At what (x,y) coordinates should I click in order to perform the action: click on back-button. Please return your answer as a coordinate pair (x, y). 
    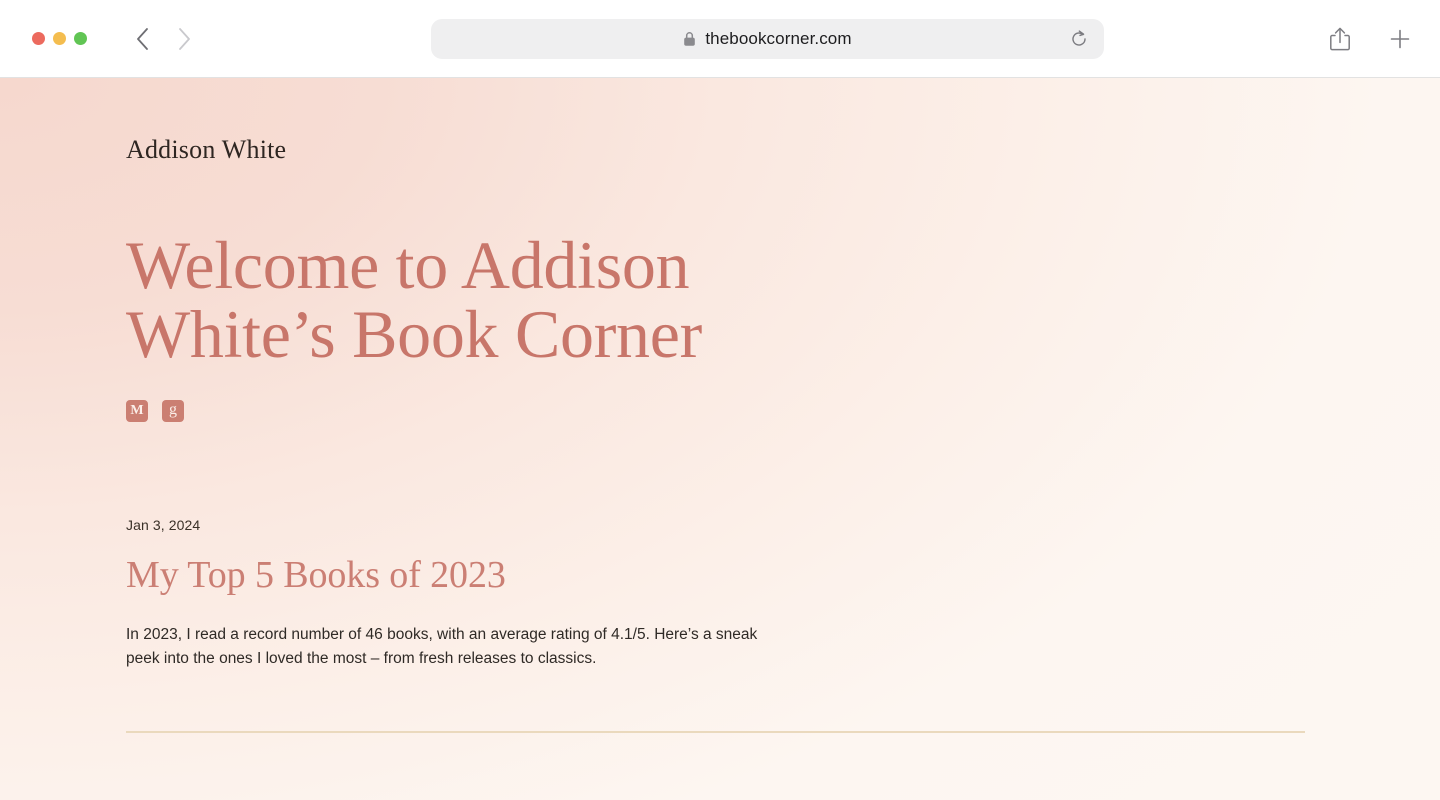
    Looking at the image, I should click on (142, 39).